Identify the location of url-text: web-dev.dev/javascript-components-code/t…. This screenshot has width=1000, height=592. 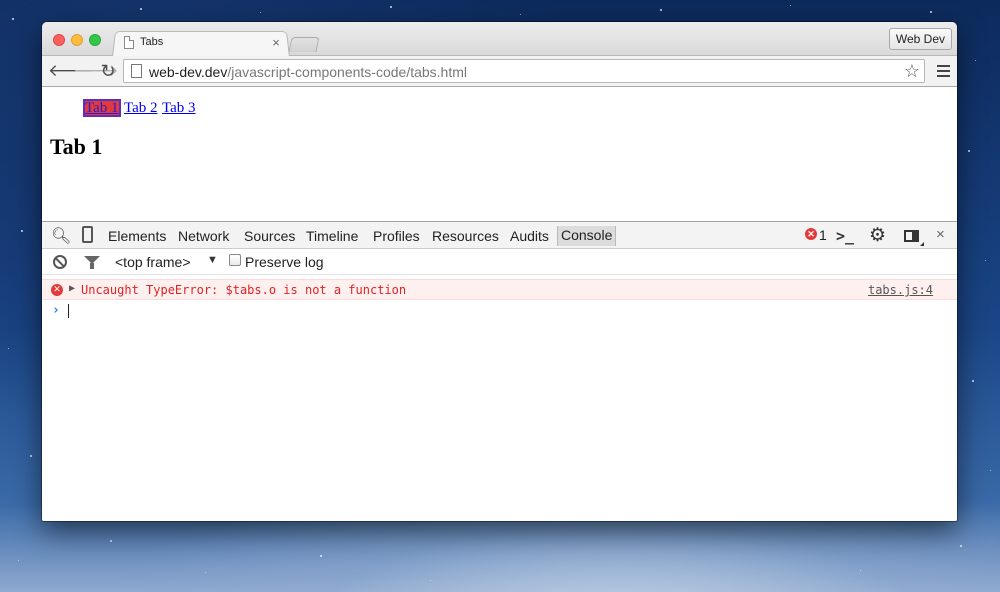
(308, 72).